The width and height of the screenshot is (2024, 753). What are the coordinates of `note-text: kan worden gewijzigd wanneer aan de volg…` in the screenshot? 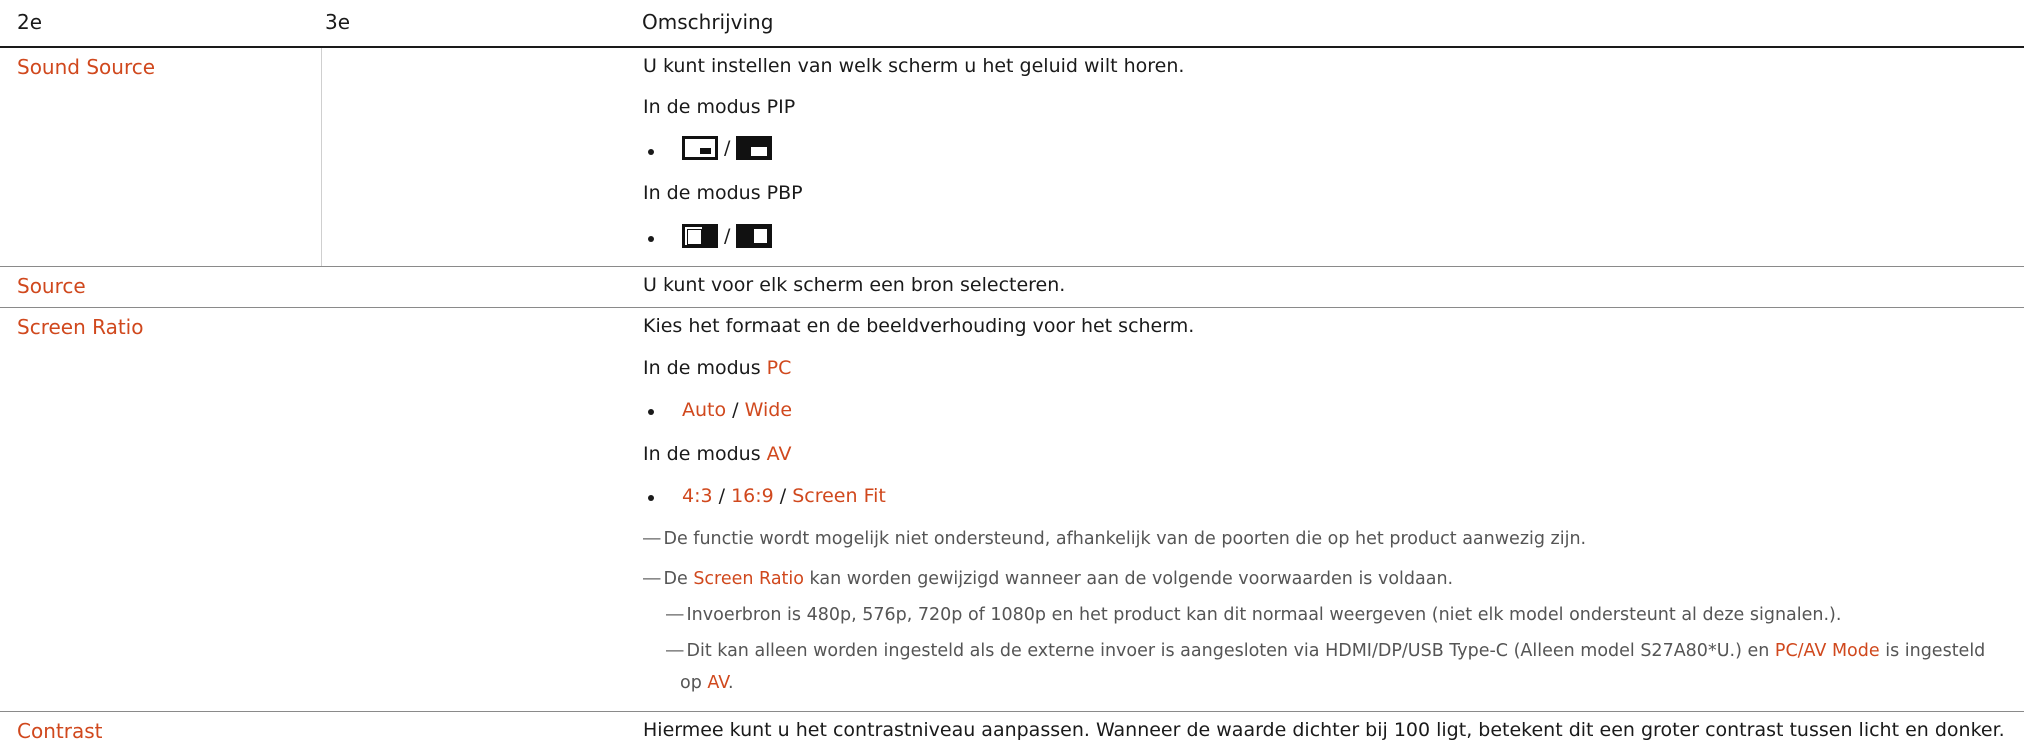 It's located at (1128, 579).